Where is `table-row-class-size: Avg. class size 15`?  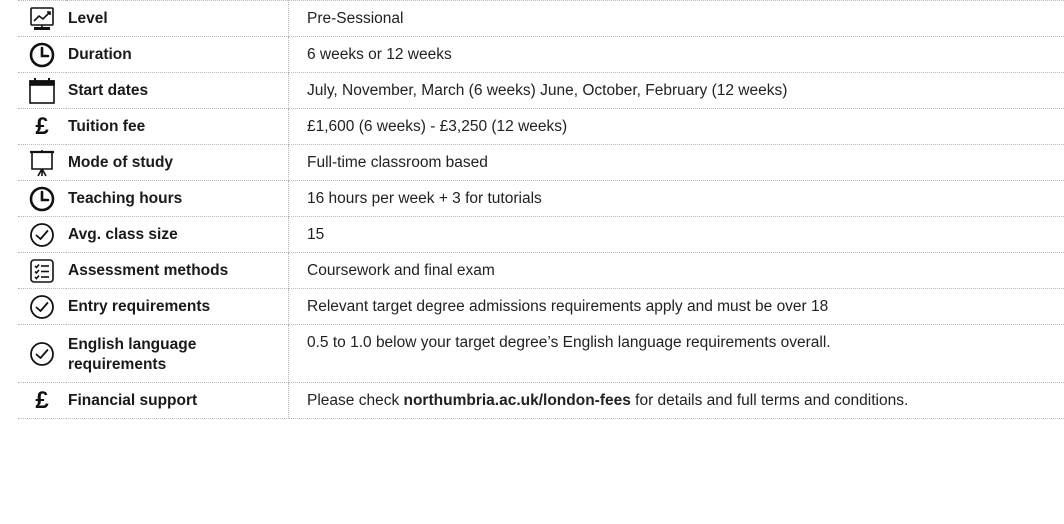 table-row-class-size: Avg. class size 15 is located at coordinates (541, 234).